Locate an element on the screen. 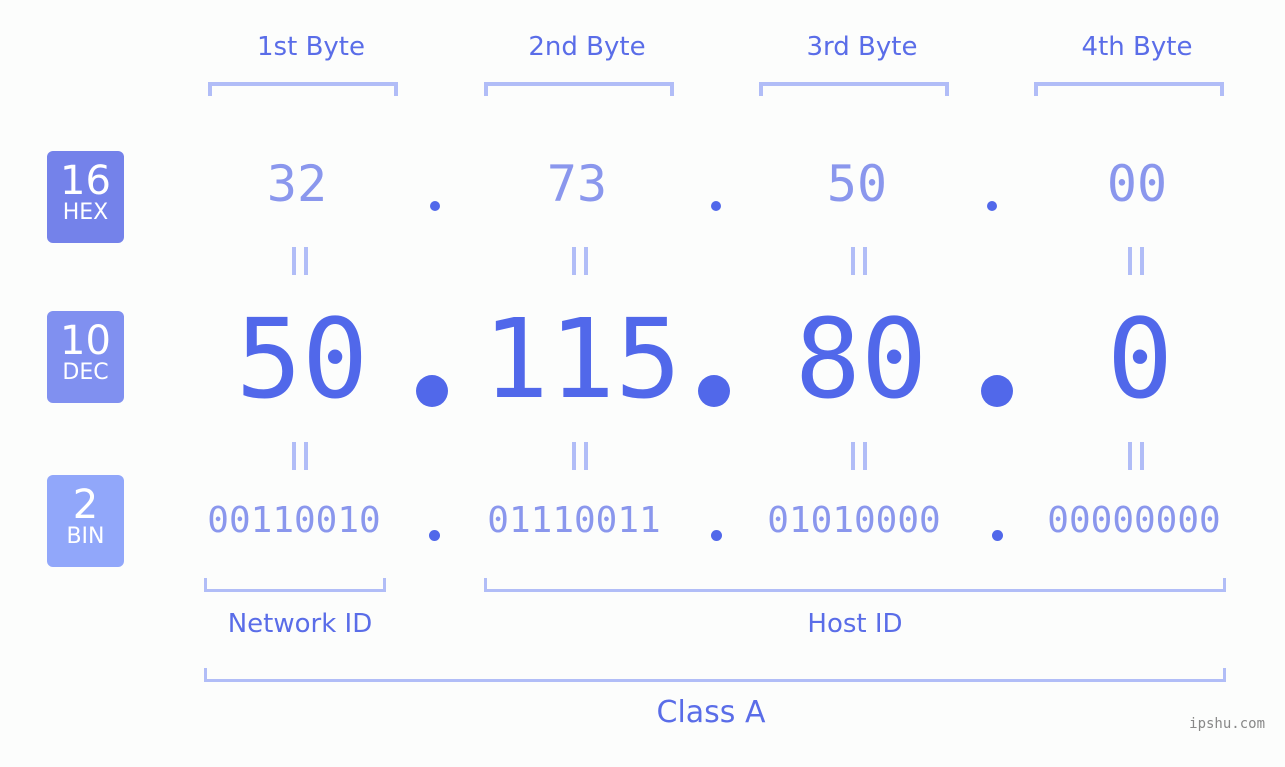  host-id-bracket is located at coordinates (855, 585).